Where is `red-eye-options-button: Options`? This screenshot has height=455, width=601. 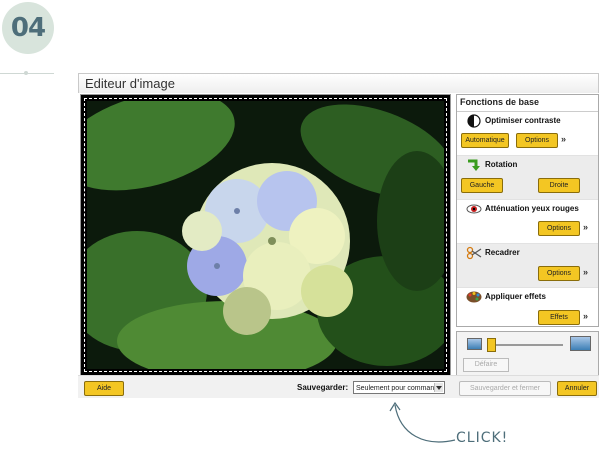 red-eye-options-button: Options is located at coordinates (559, 228).